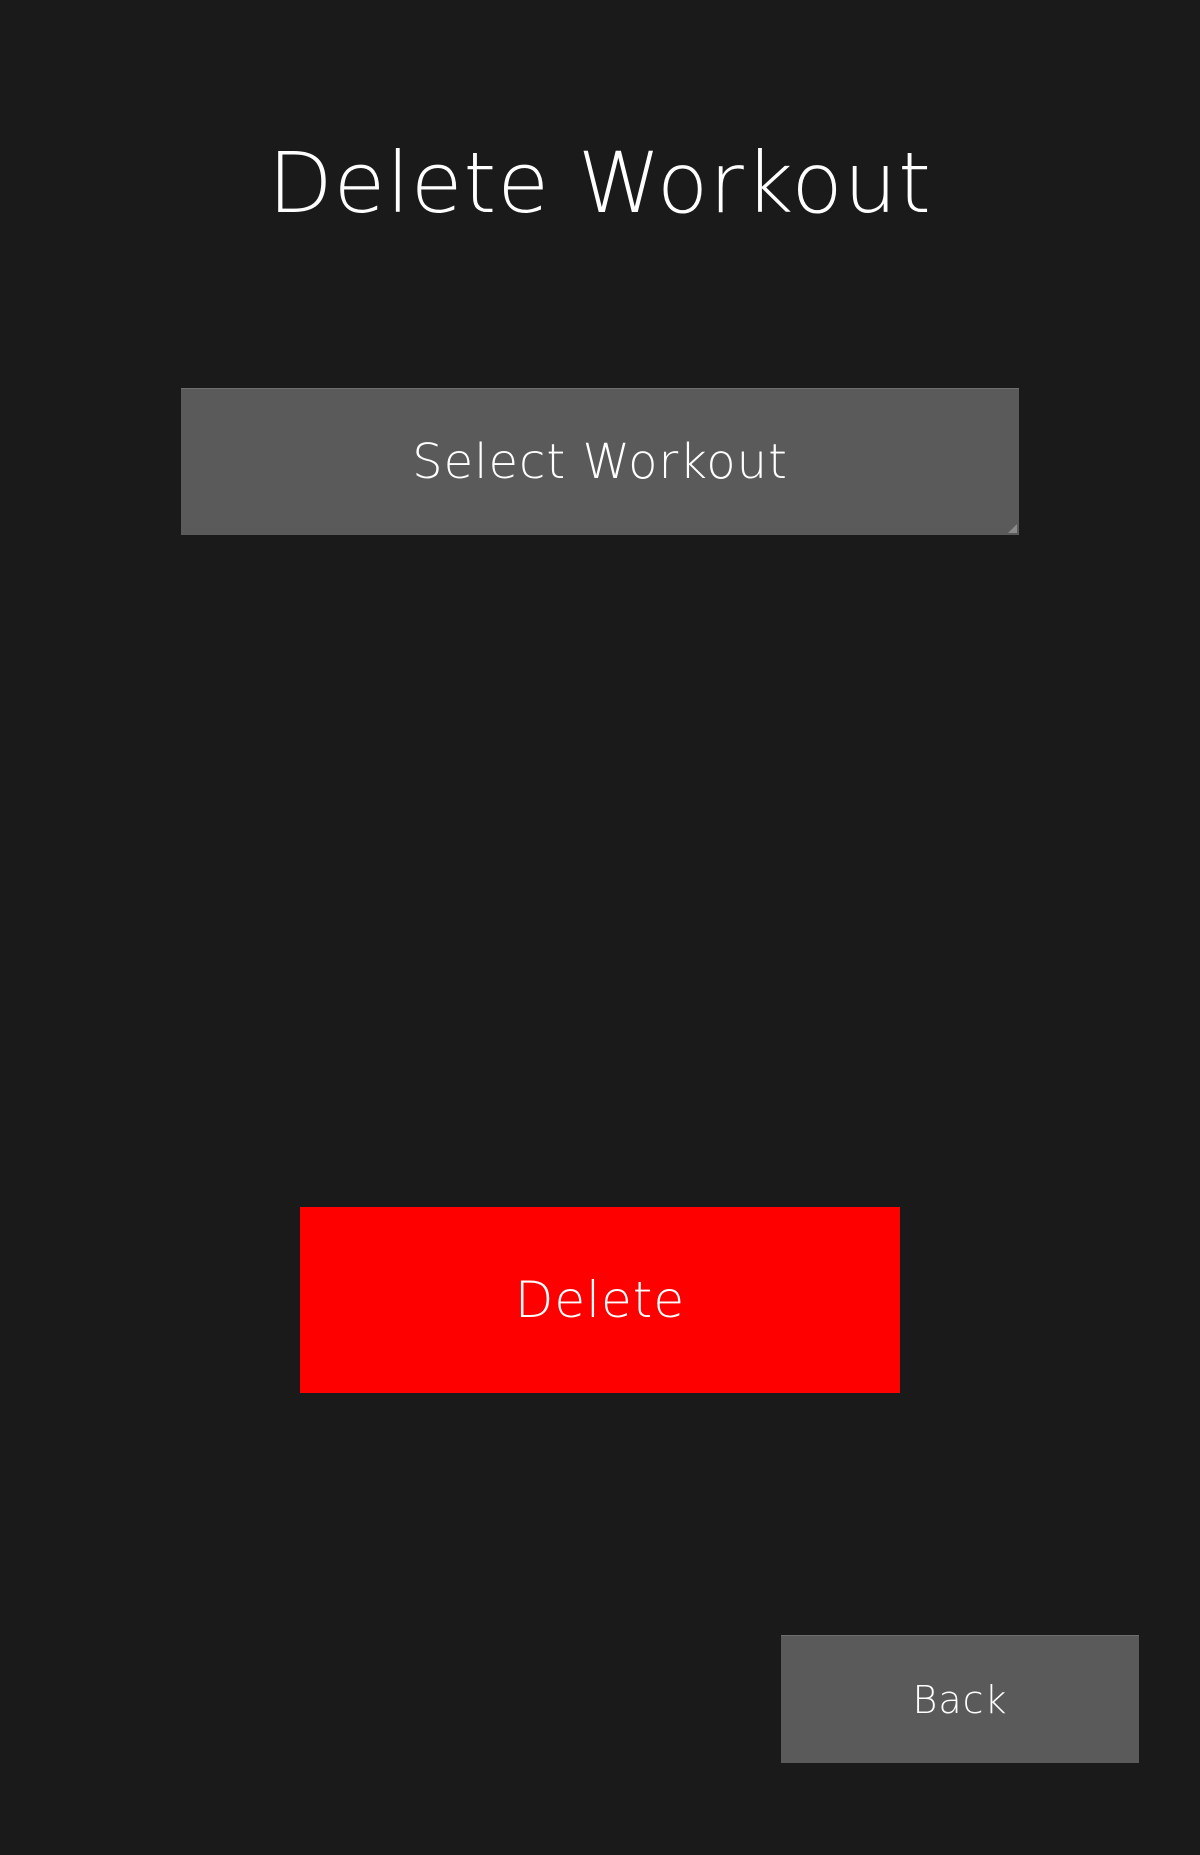 This screenshot has height=1855, width=1200. I want to click on page-title: Delete Workout, so click(600, 183).